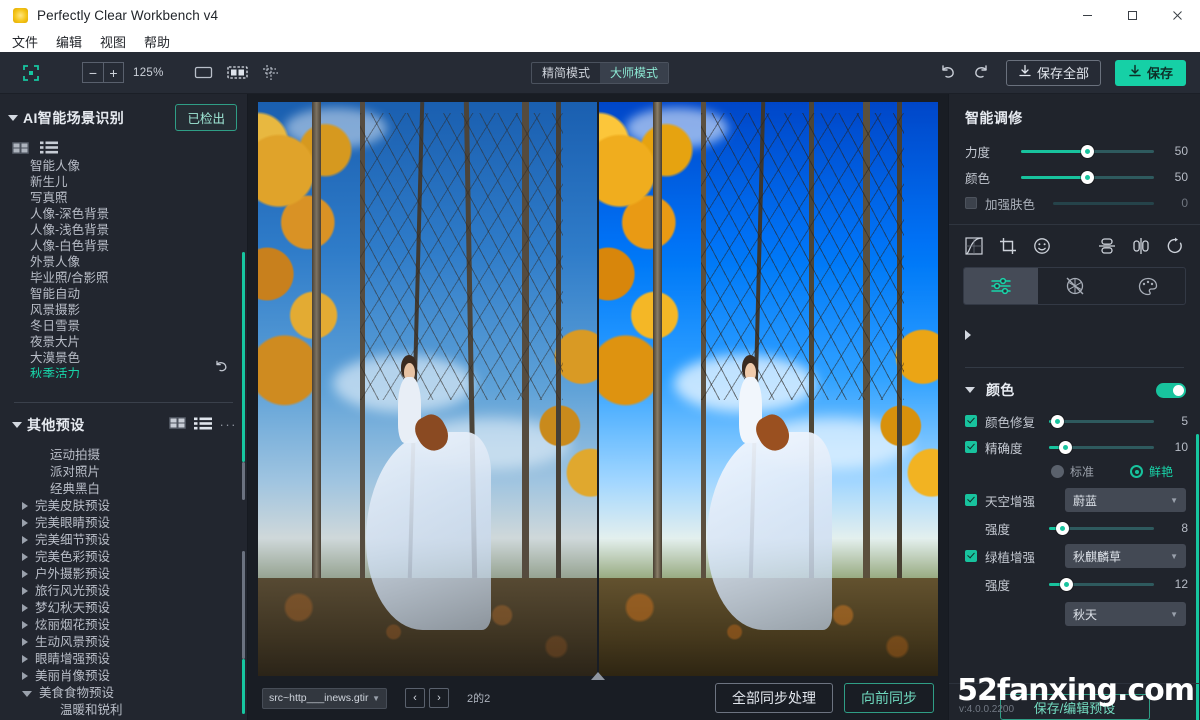  I want to click on preset-item: 经典黑白, so click(123, 489).